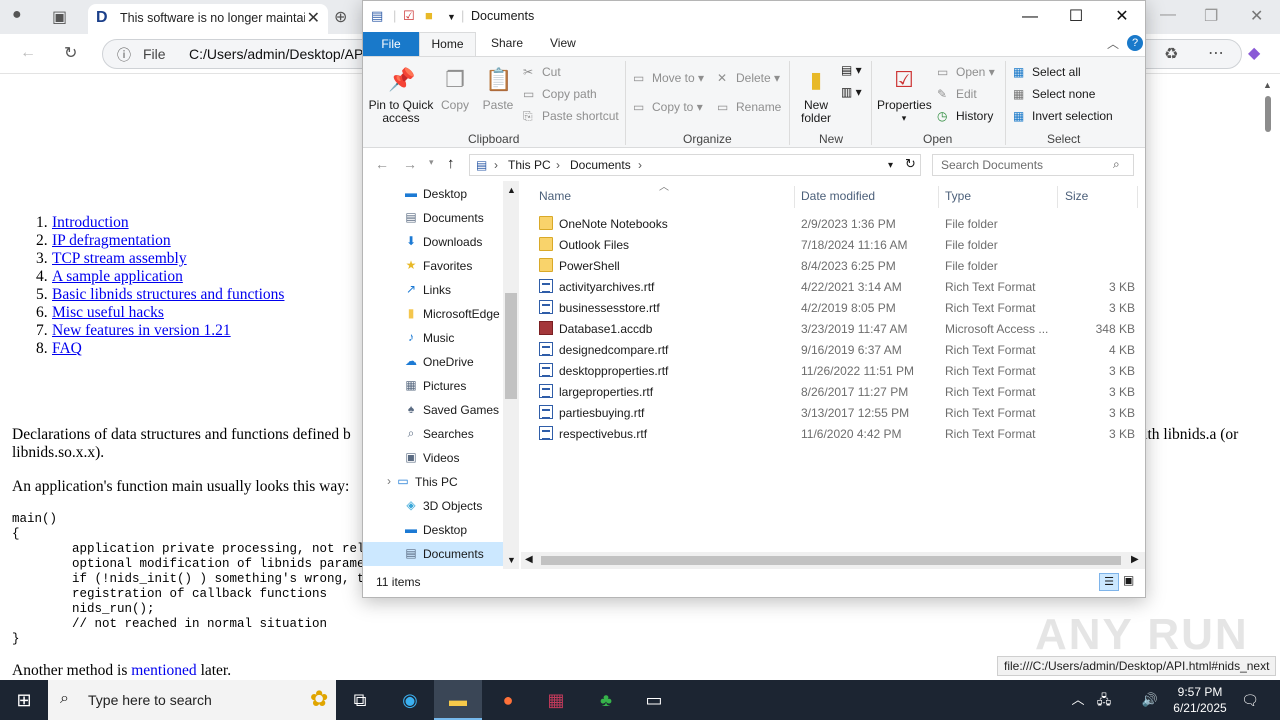 This screenshot has width=1280, height=720. What do you see at coordinates (1200, 700) in the screenshot?
I see `system-clock: 9:57 PM 6/21/2025` at bounding box center [1200, 700].